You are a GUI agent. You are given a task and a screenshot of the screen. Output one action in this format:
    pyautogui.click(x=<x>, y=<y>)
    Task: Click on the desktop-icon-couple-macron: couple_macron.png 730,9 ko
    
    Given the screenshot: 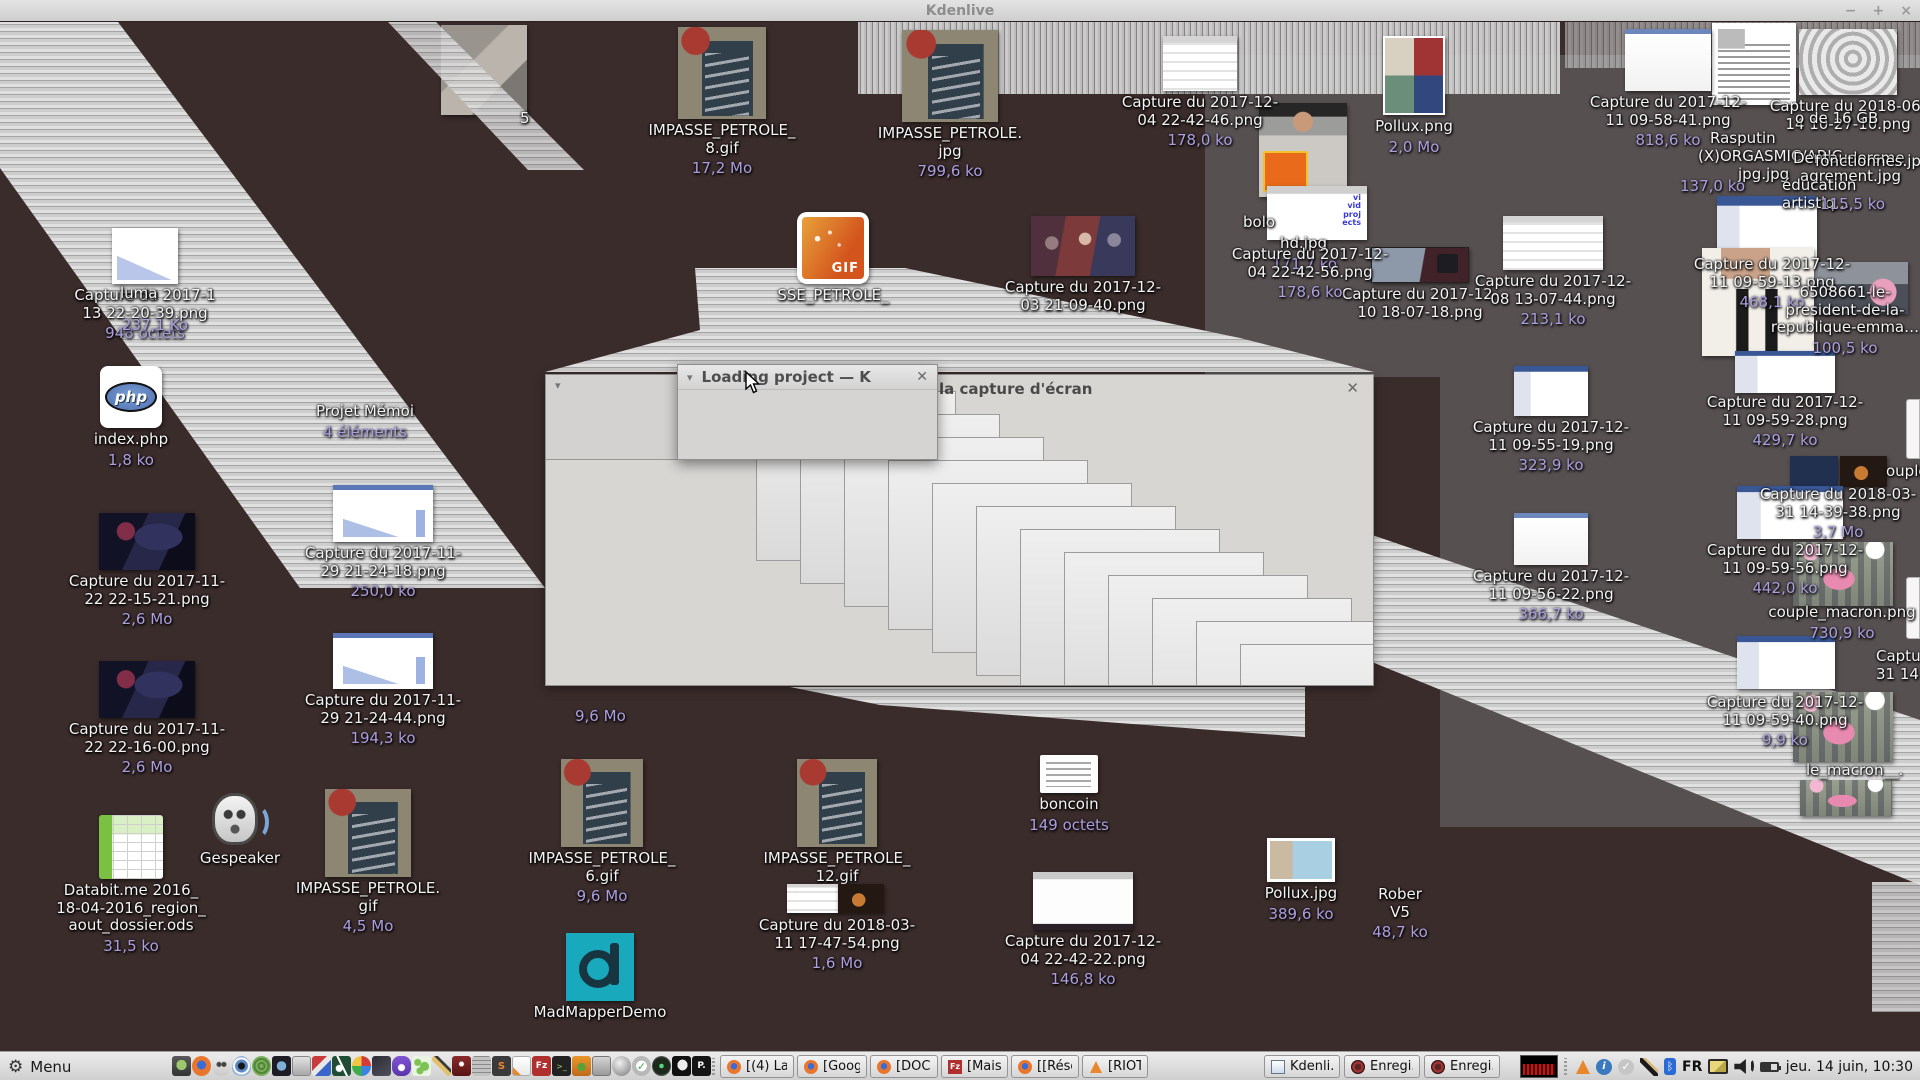 What is the action you would take?
    pyautogui.click(x=1836, y=622)
    